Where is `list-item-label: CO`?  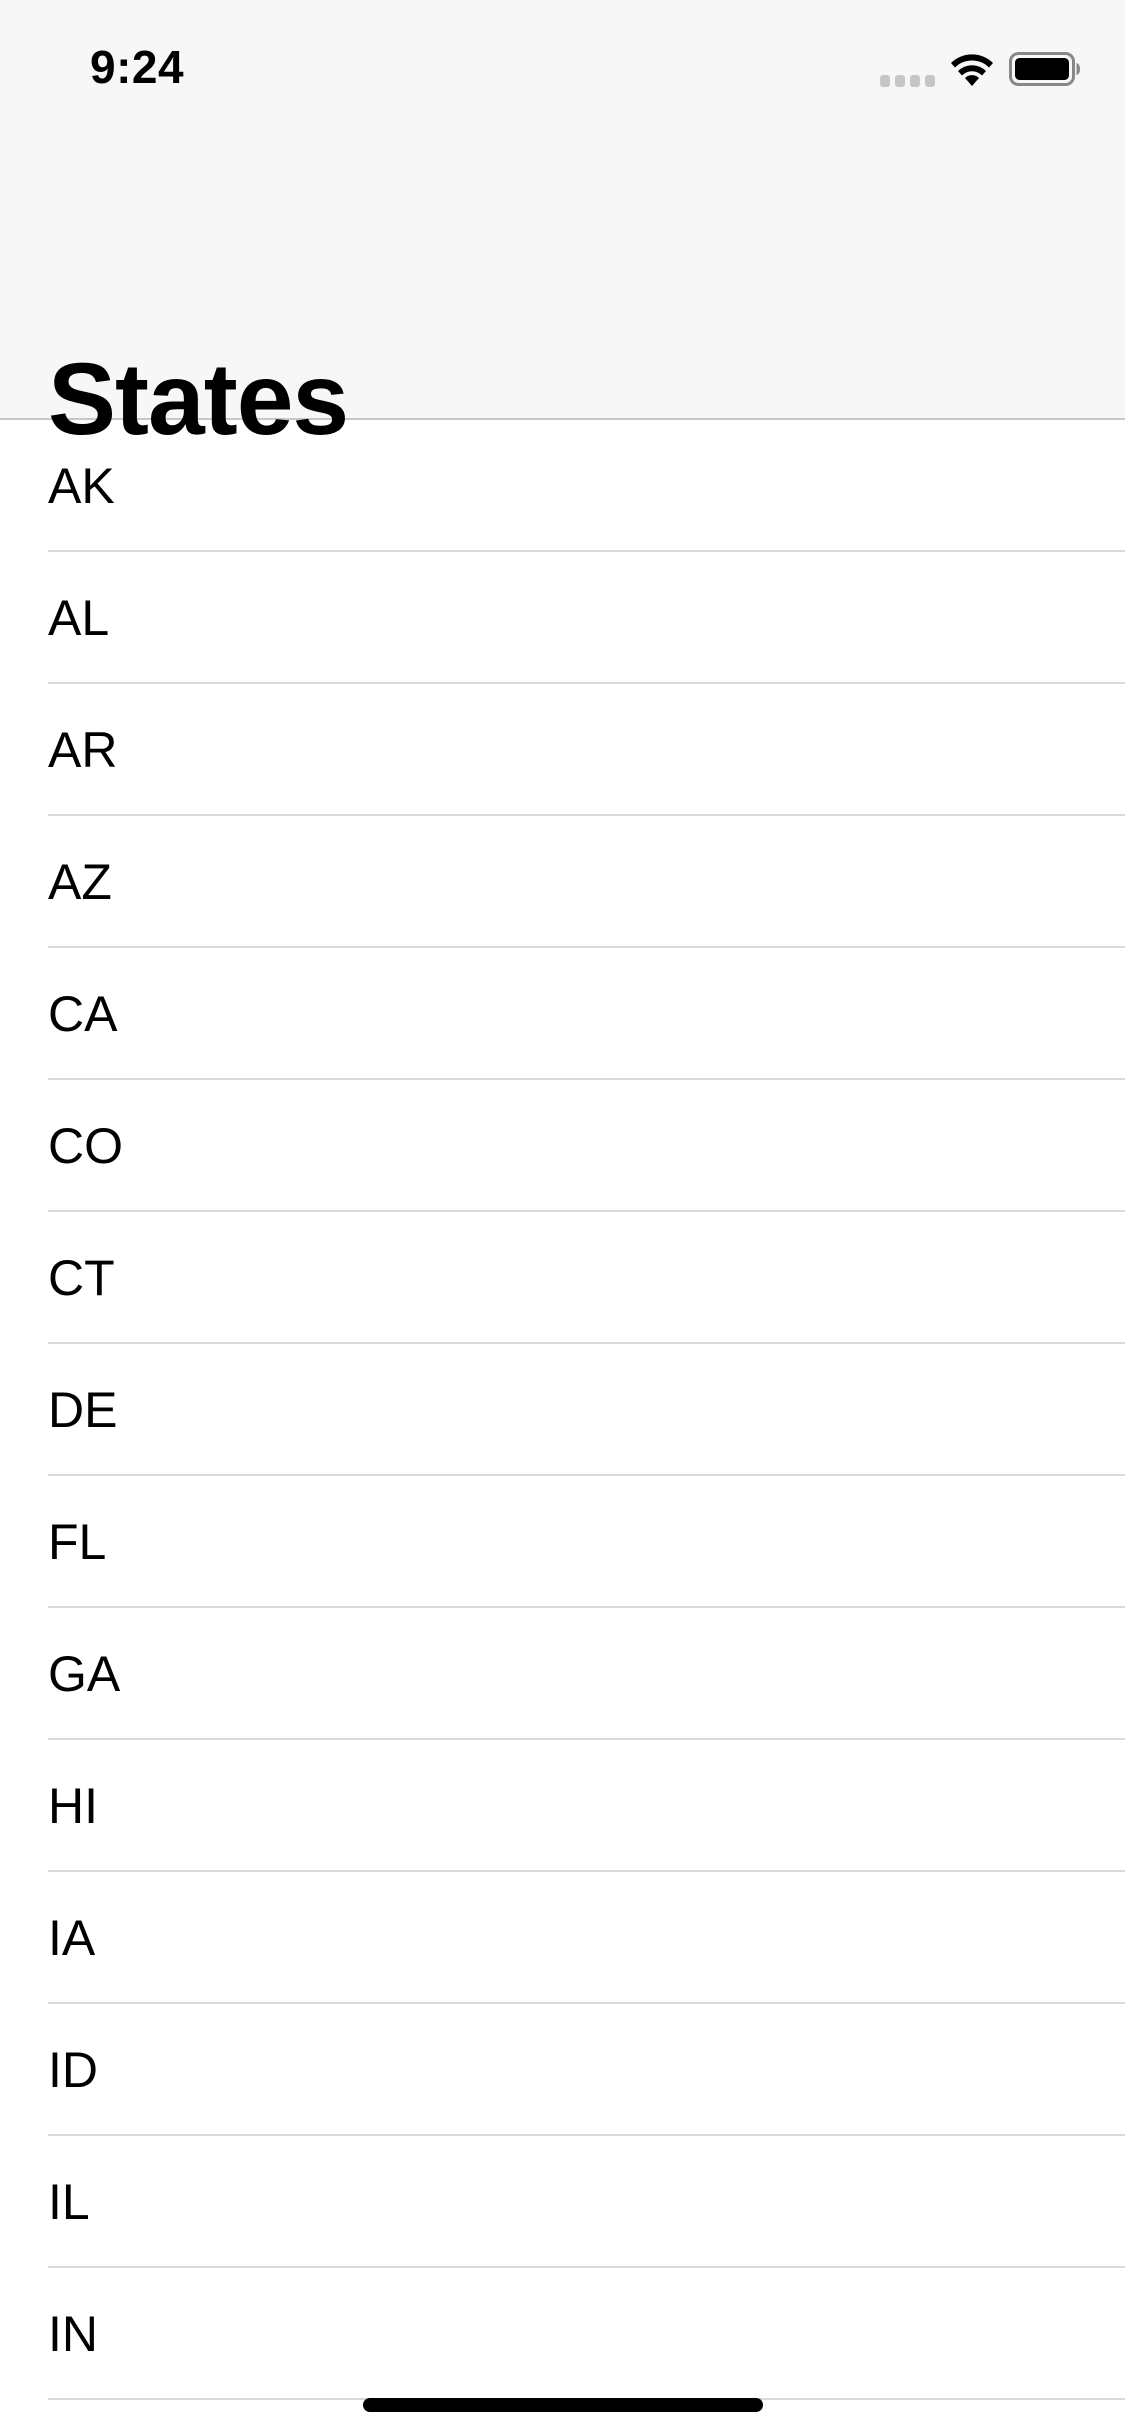
list-item-label: CO is located at coordinates (85, 1146).